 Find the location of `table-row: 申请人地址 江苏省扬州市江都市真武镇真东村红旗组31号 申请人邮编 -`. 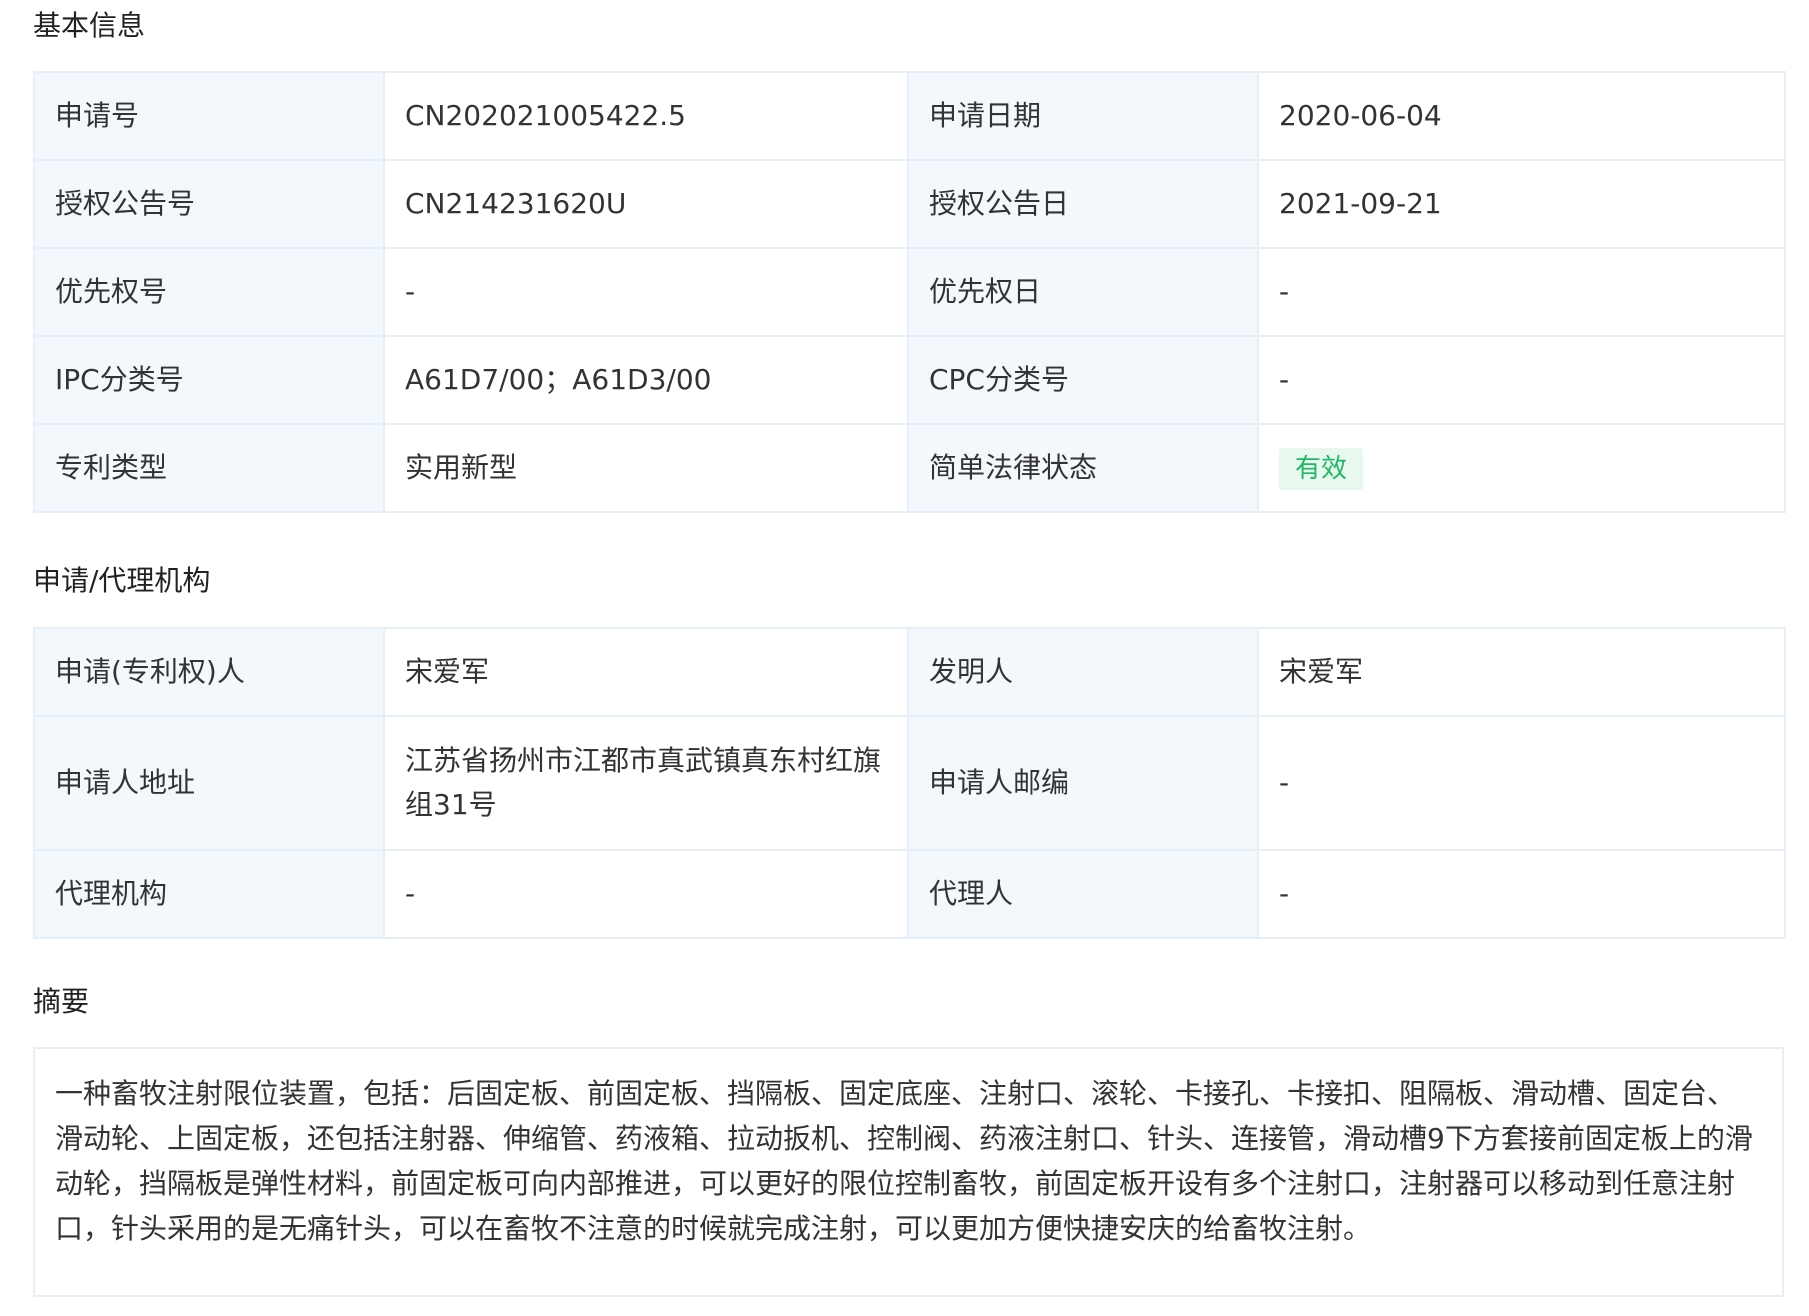

table-row: 申请人地址 江苏省扬州市江都市真武镇真东村红旗组31号 申请人邮编 - is located at coordinates (909, 783).